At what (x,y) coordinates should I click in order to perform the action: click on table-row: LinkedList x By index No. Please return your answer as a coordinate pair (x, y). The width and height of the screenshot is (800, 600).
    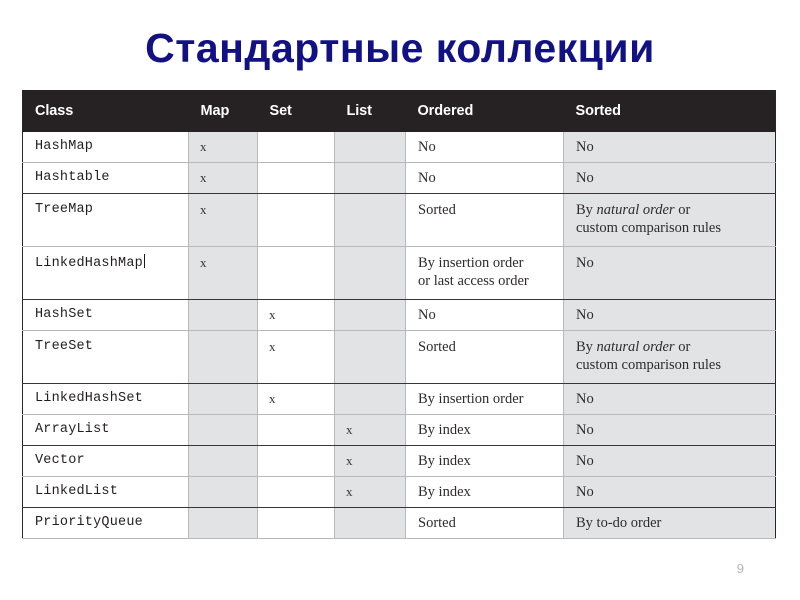
    Looking at the image, I should click on (399, 492).